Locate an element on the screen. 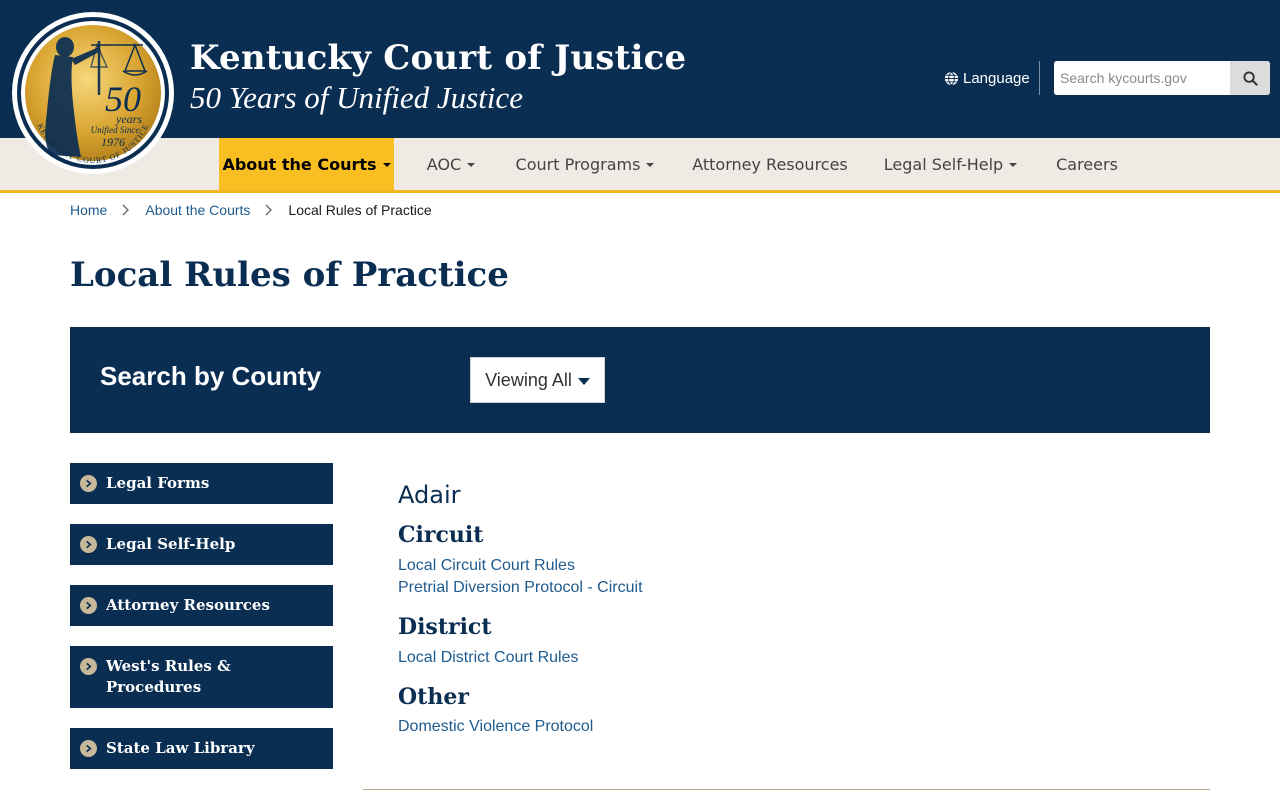 The height and width of the screenshot is (800, 1280). seal-years: years is located at coordinates (128, 119).